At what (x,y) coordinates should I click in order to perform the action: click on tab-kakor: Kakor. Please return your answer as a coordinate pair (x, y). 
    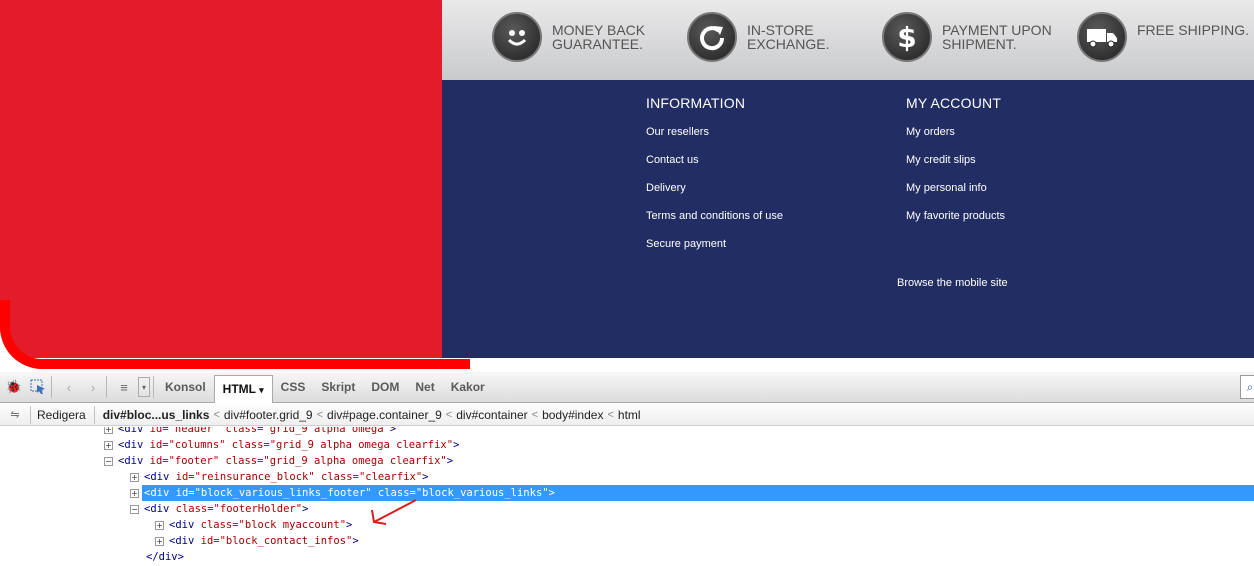
    Looking at the image, I should click on (468, 387).